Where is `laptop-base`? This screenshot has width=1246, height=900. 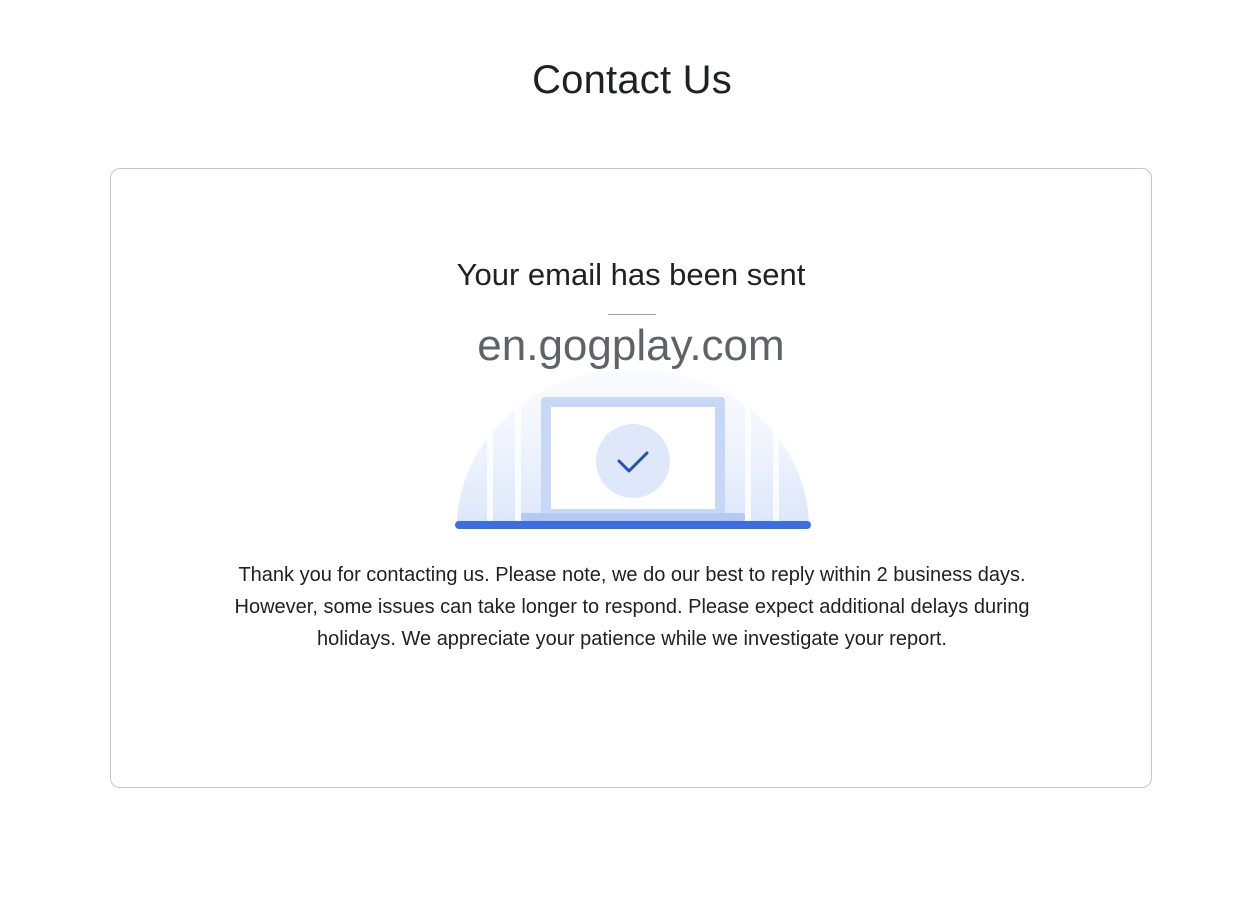
laptop-base is located at coordinates (633, 517).